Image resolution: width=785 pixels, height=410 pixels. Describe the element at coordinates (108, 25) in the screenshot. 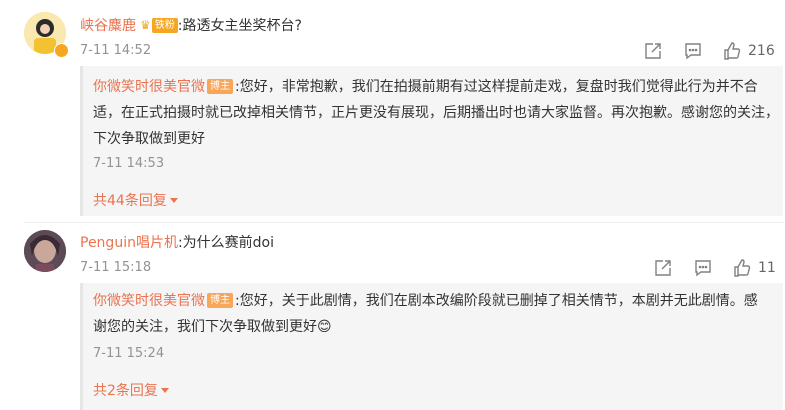

I see `comment-author: 峡谷麋鹿` at that location.